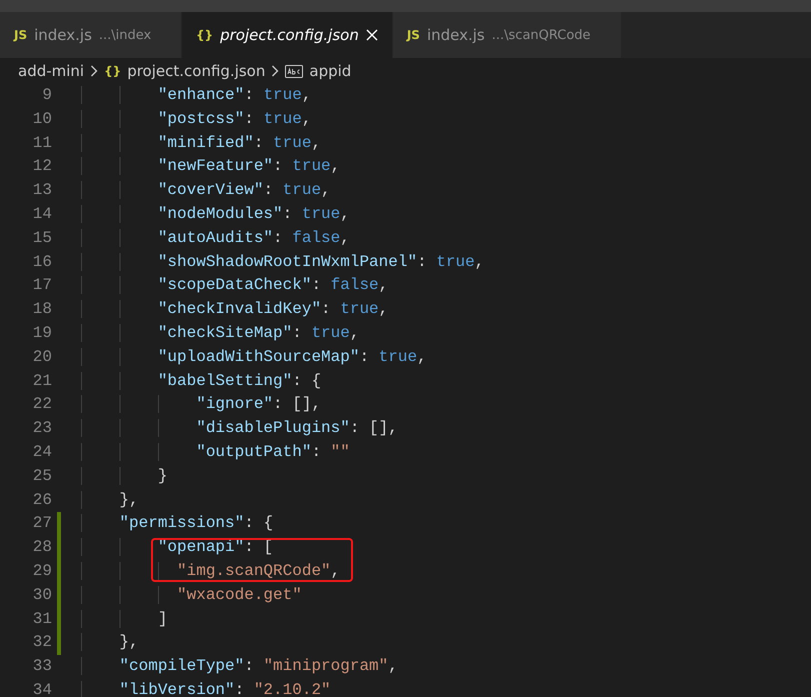 The width and height of the screenshot is (811, 697). Describe the element at coordinates (215, 214) in the screenshot. I see `code-line: "nodeModules": true,` at that location.